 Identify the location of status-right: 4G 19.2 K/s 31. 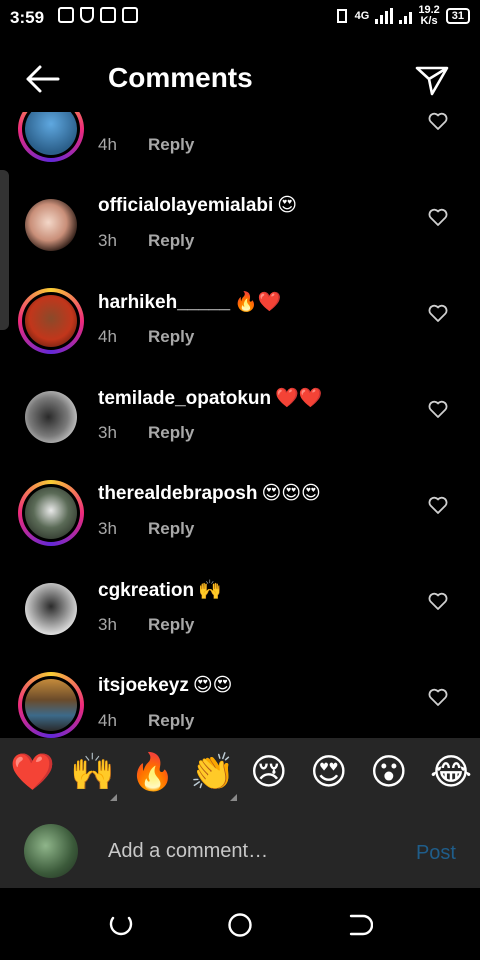
(402, 16).